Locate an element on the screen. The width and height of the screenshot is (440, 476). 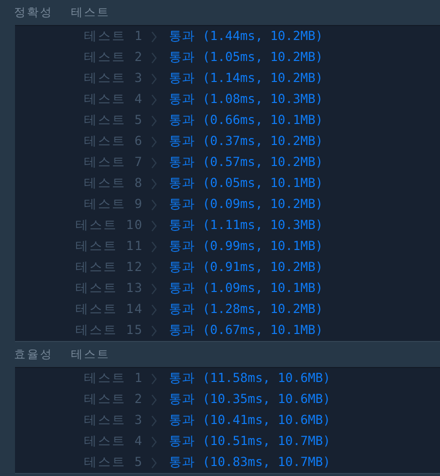
test-result: 통과 (0.09ms, 10.2MB) is located at coordinates (246, 204).